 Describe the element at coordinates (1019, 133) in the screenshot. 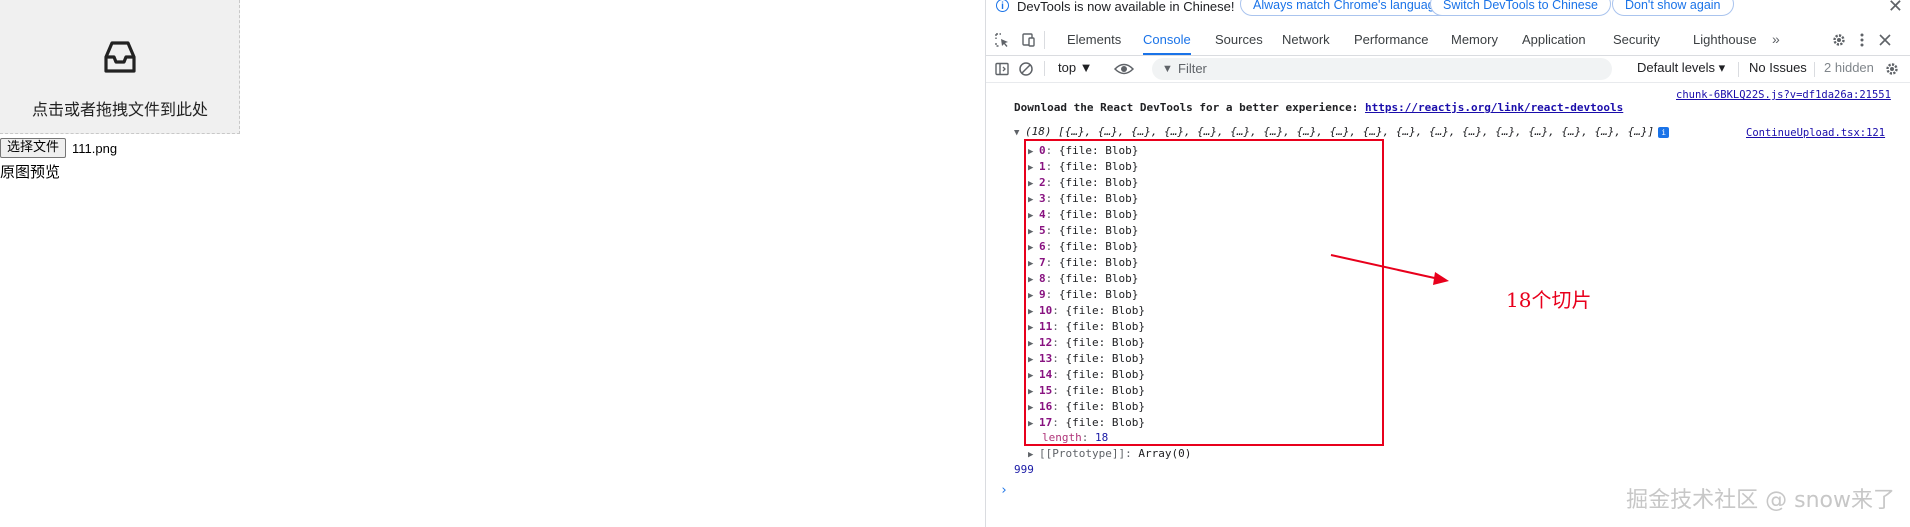

I see `collapse-triangle-icon: ▼` at that location.